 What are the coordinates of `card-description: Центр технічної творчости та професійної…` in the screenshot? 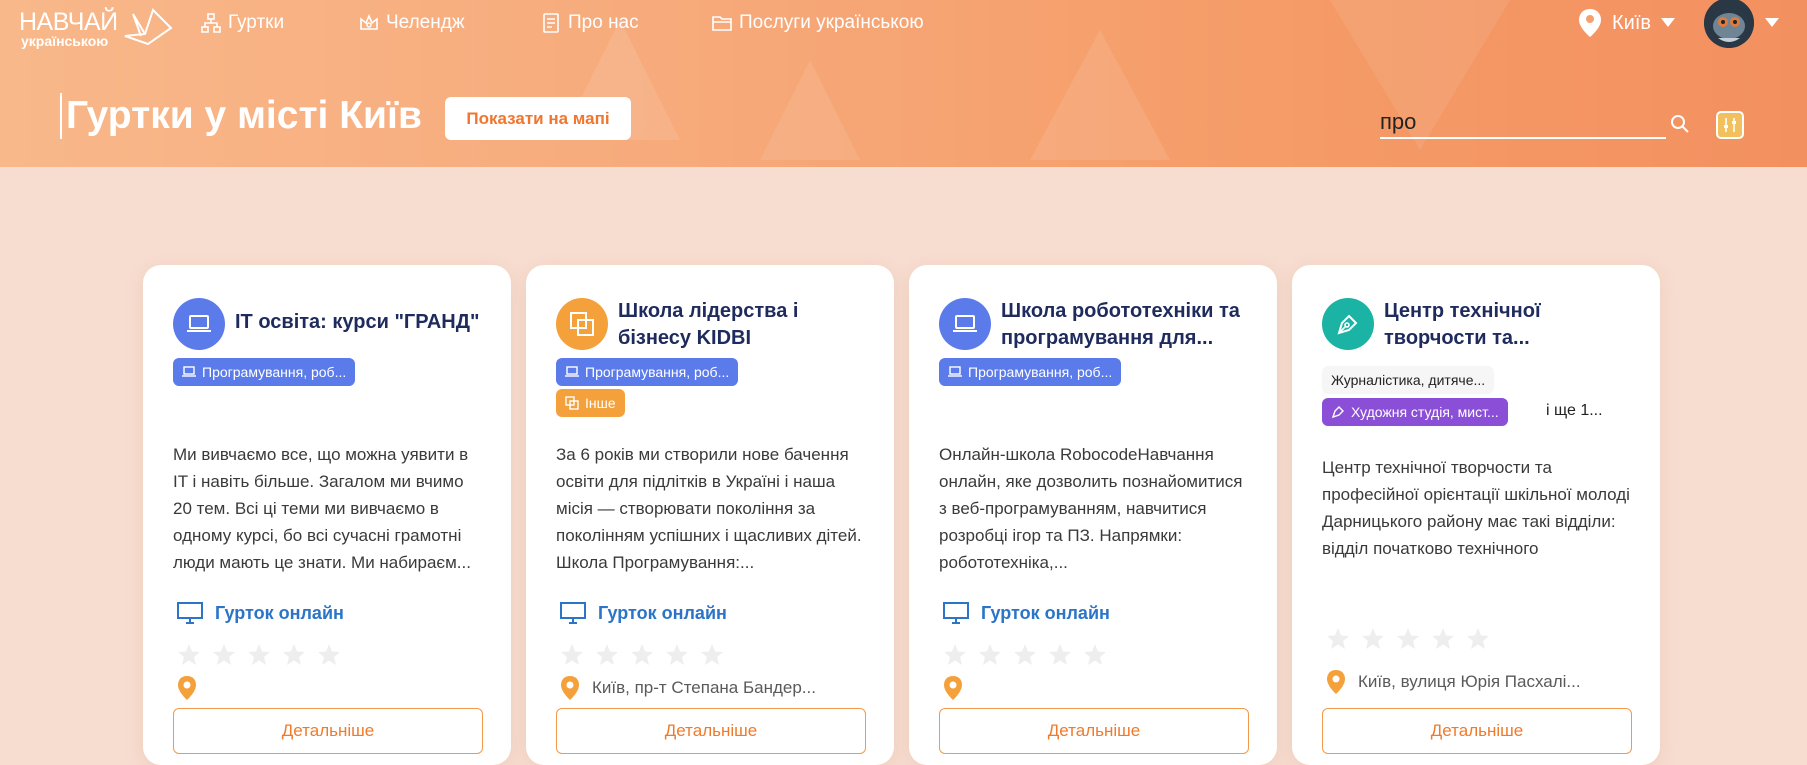 It's located at (1476, 508).